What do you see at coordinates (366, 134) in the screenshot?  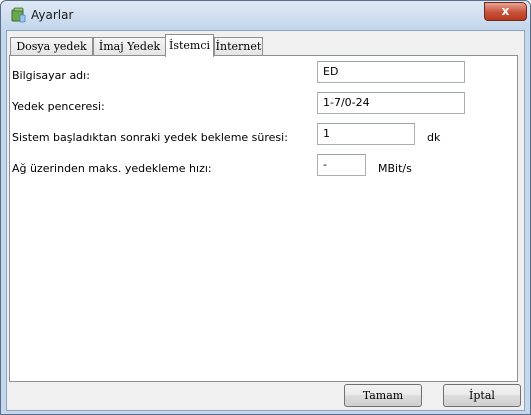 I see `wait-time-input: 1` at bounding box center [366, 134].